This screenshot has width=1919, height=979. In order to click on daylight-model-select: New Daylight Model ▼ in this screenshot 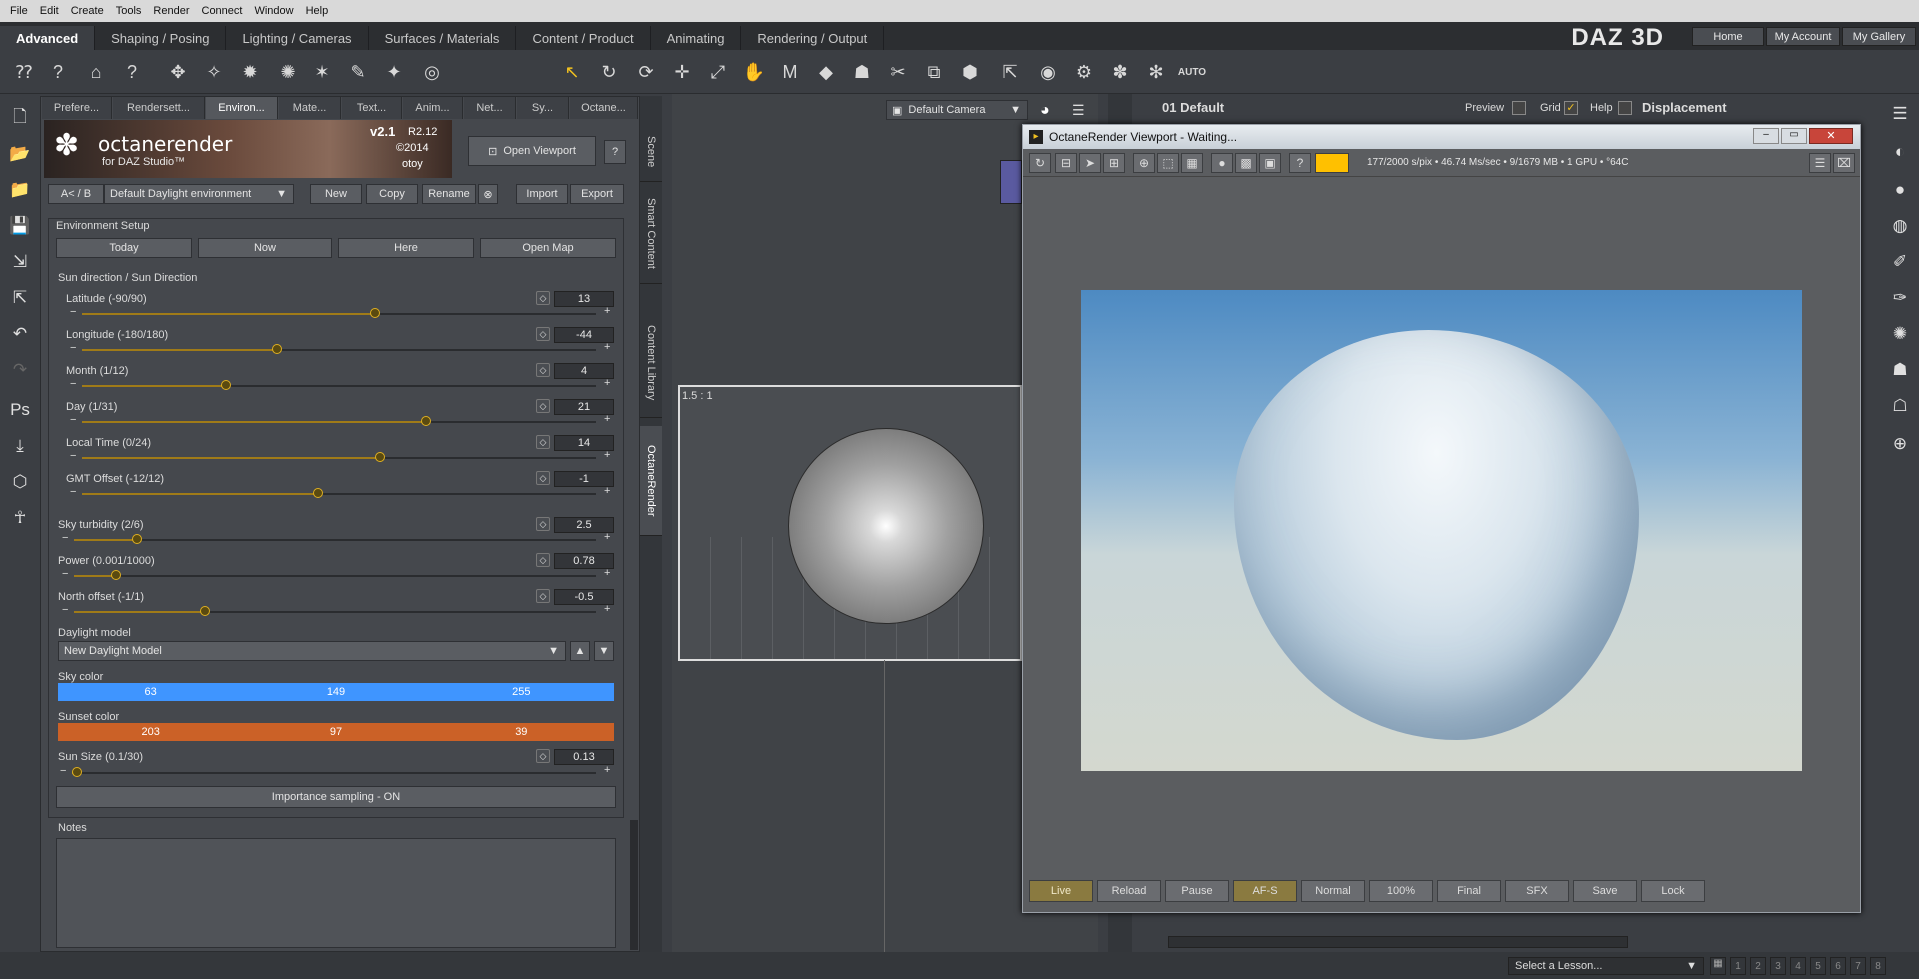, I will do `click(312, 651)`.